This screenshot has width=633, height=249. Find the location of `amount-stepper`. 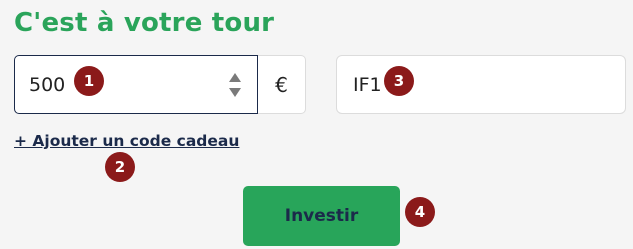

amount-stepper is located at coordinates (235, 85).